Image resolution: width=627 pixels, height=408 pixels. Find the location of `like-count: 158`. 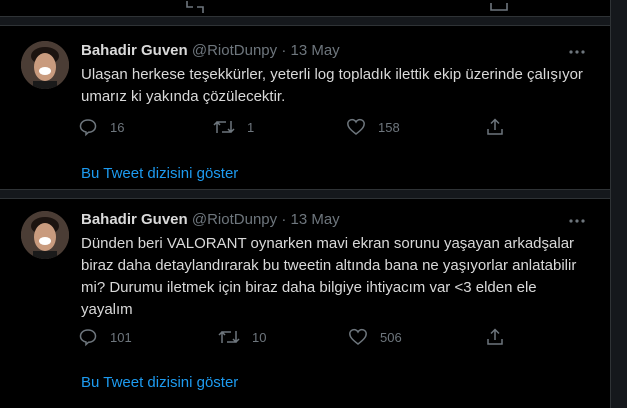

like-count: 158 is located at coordinates (389, 127).